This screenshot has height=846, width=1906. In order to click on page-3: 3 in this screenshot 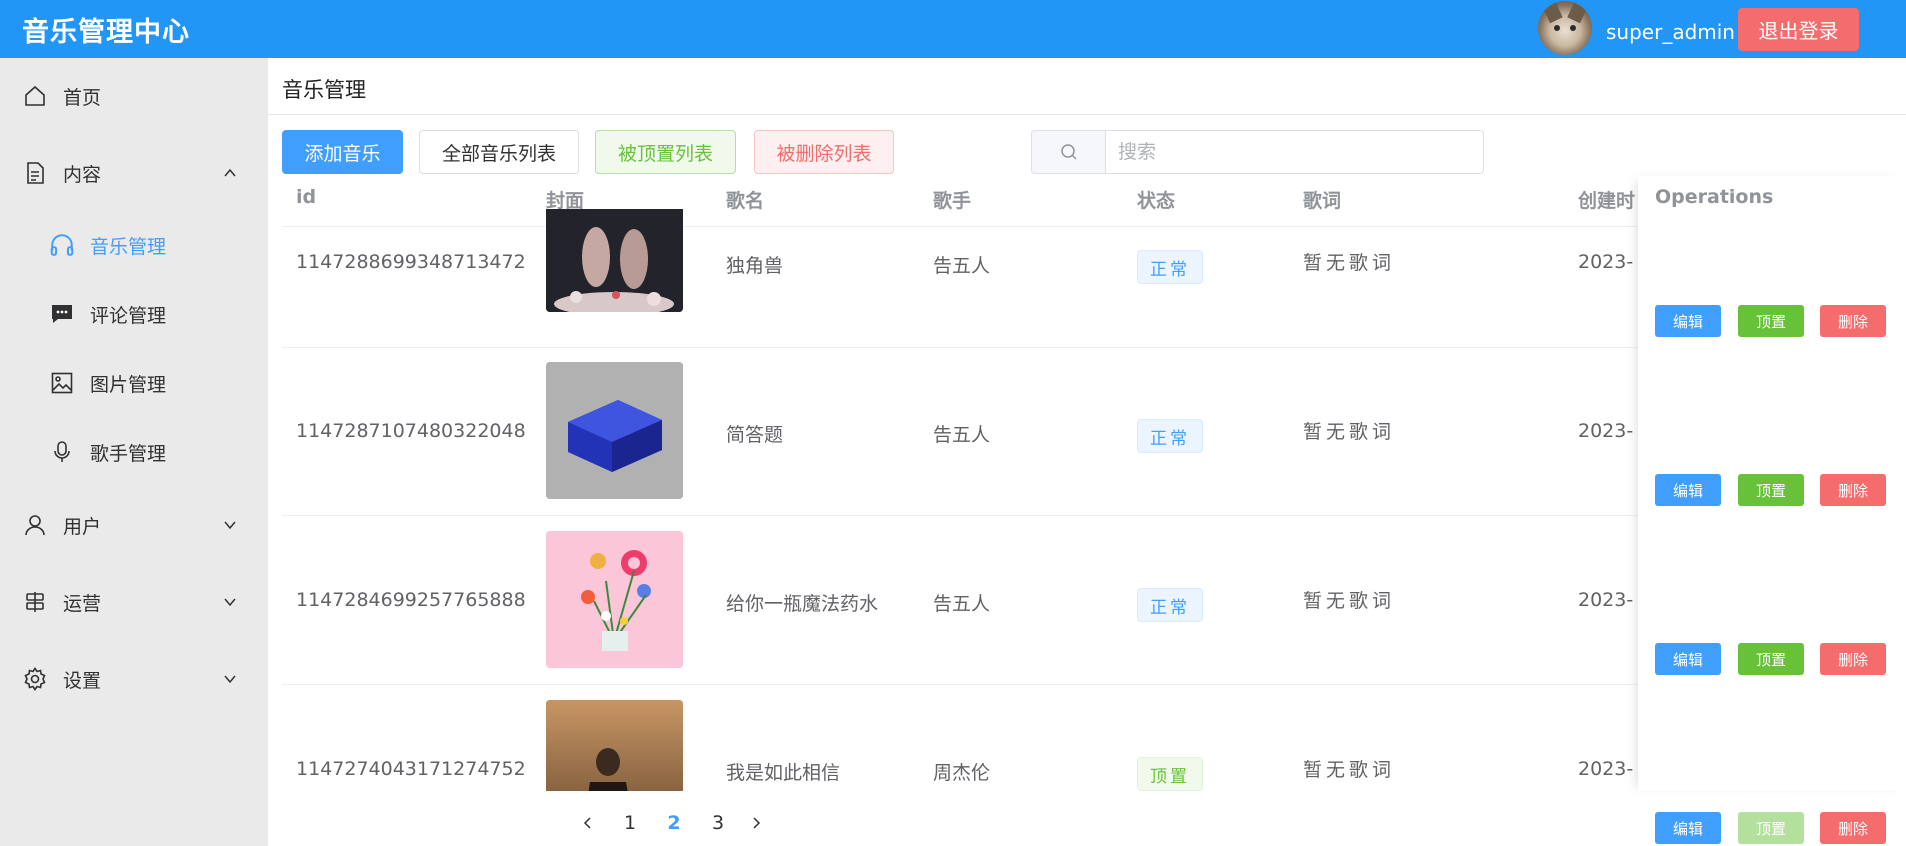, I will do `click(718, 823)`.